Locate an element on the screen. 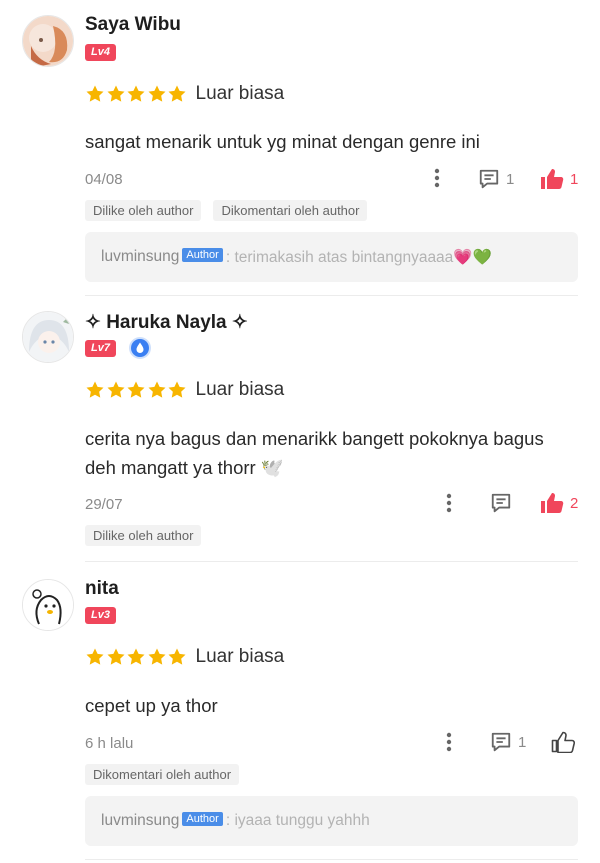 This screenshot has height=863, width=600. like-count: 2 is located at coordinates (574, 503).